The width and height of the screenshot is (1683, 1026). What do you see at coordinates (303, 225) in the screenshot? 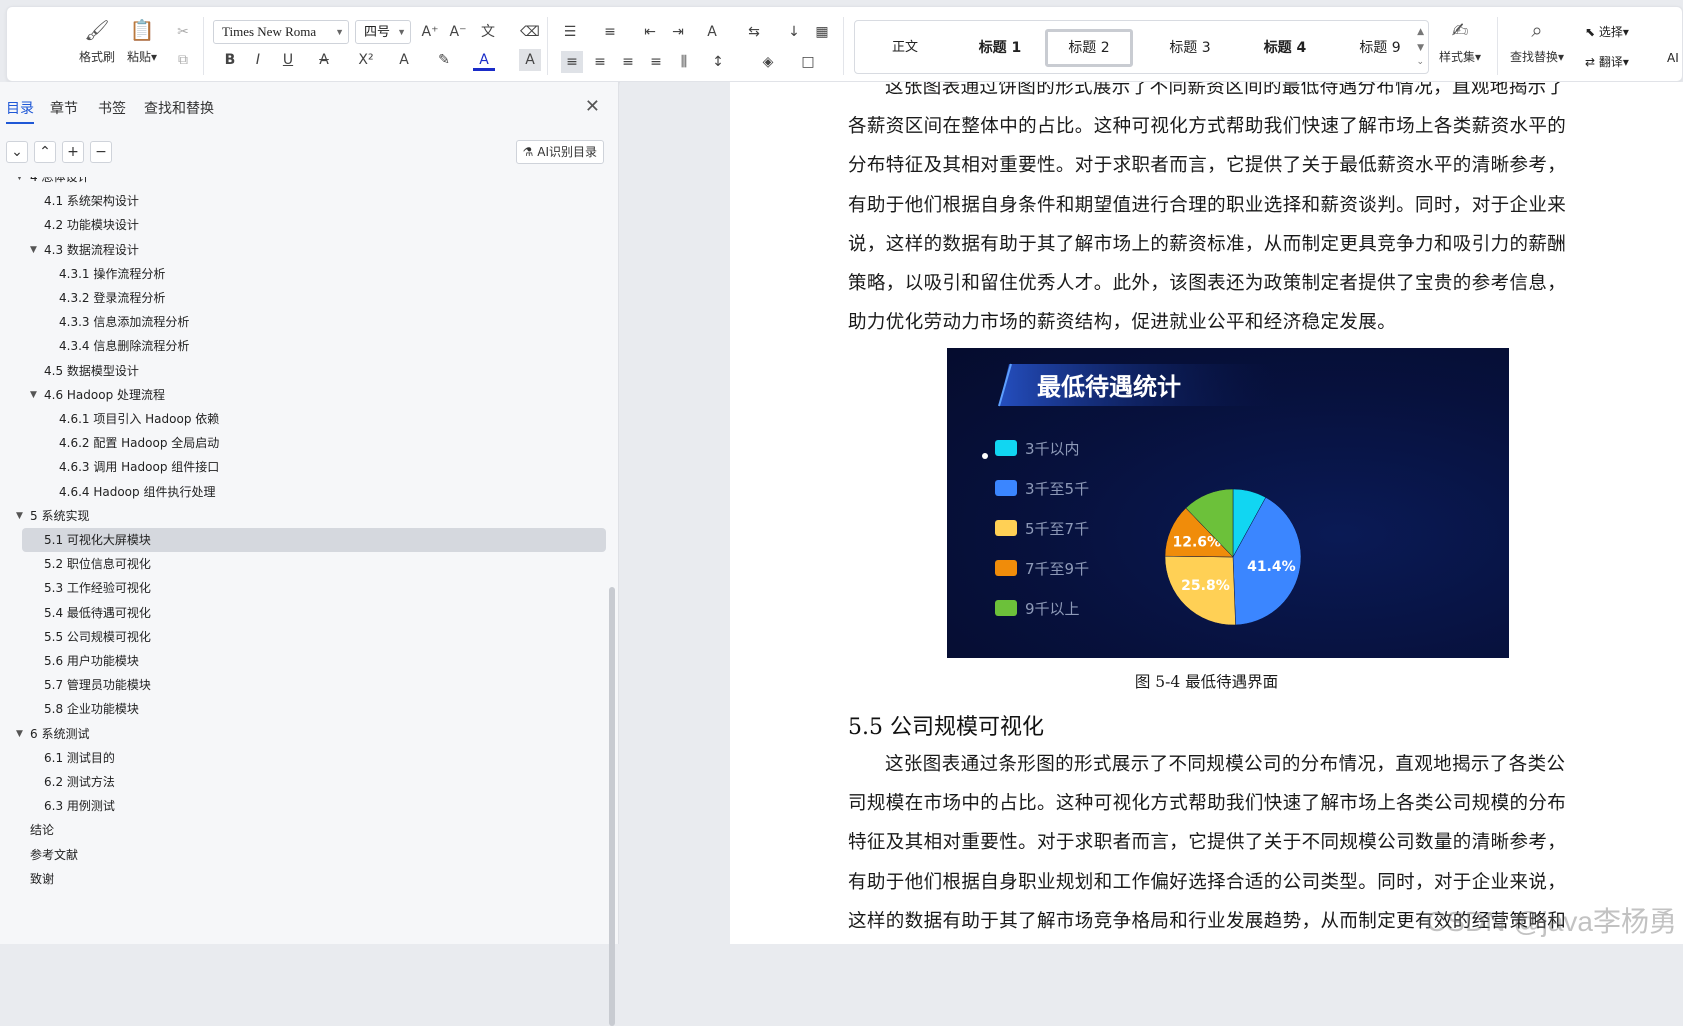
I see `toc-item: 4.2 功能模块设计` at bounding box center [303, 225].